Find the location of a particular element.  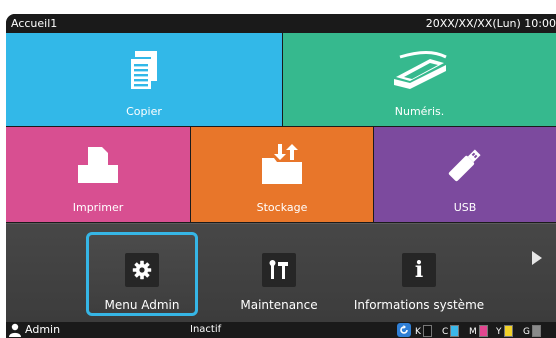

ink-level-k: K is located at coordinates (423, 331).